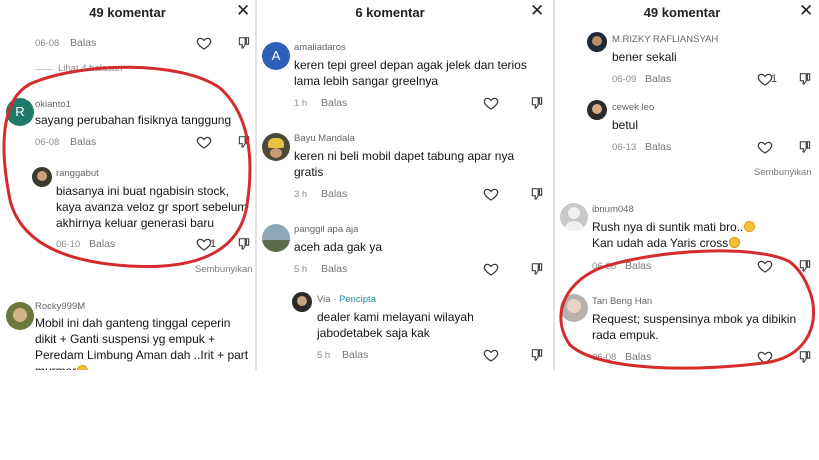  I want to click on comment-username: ranggabut, so click(77, 173).